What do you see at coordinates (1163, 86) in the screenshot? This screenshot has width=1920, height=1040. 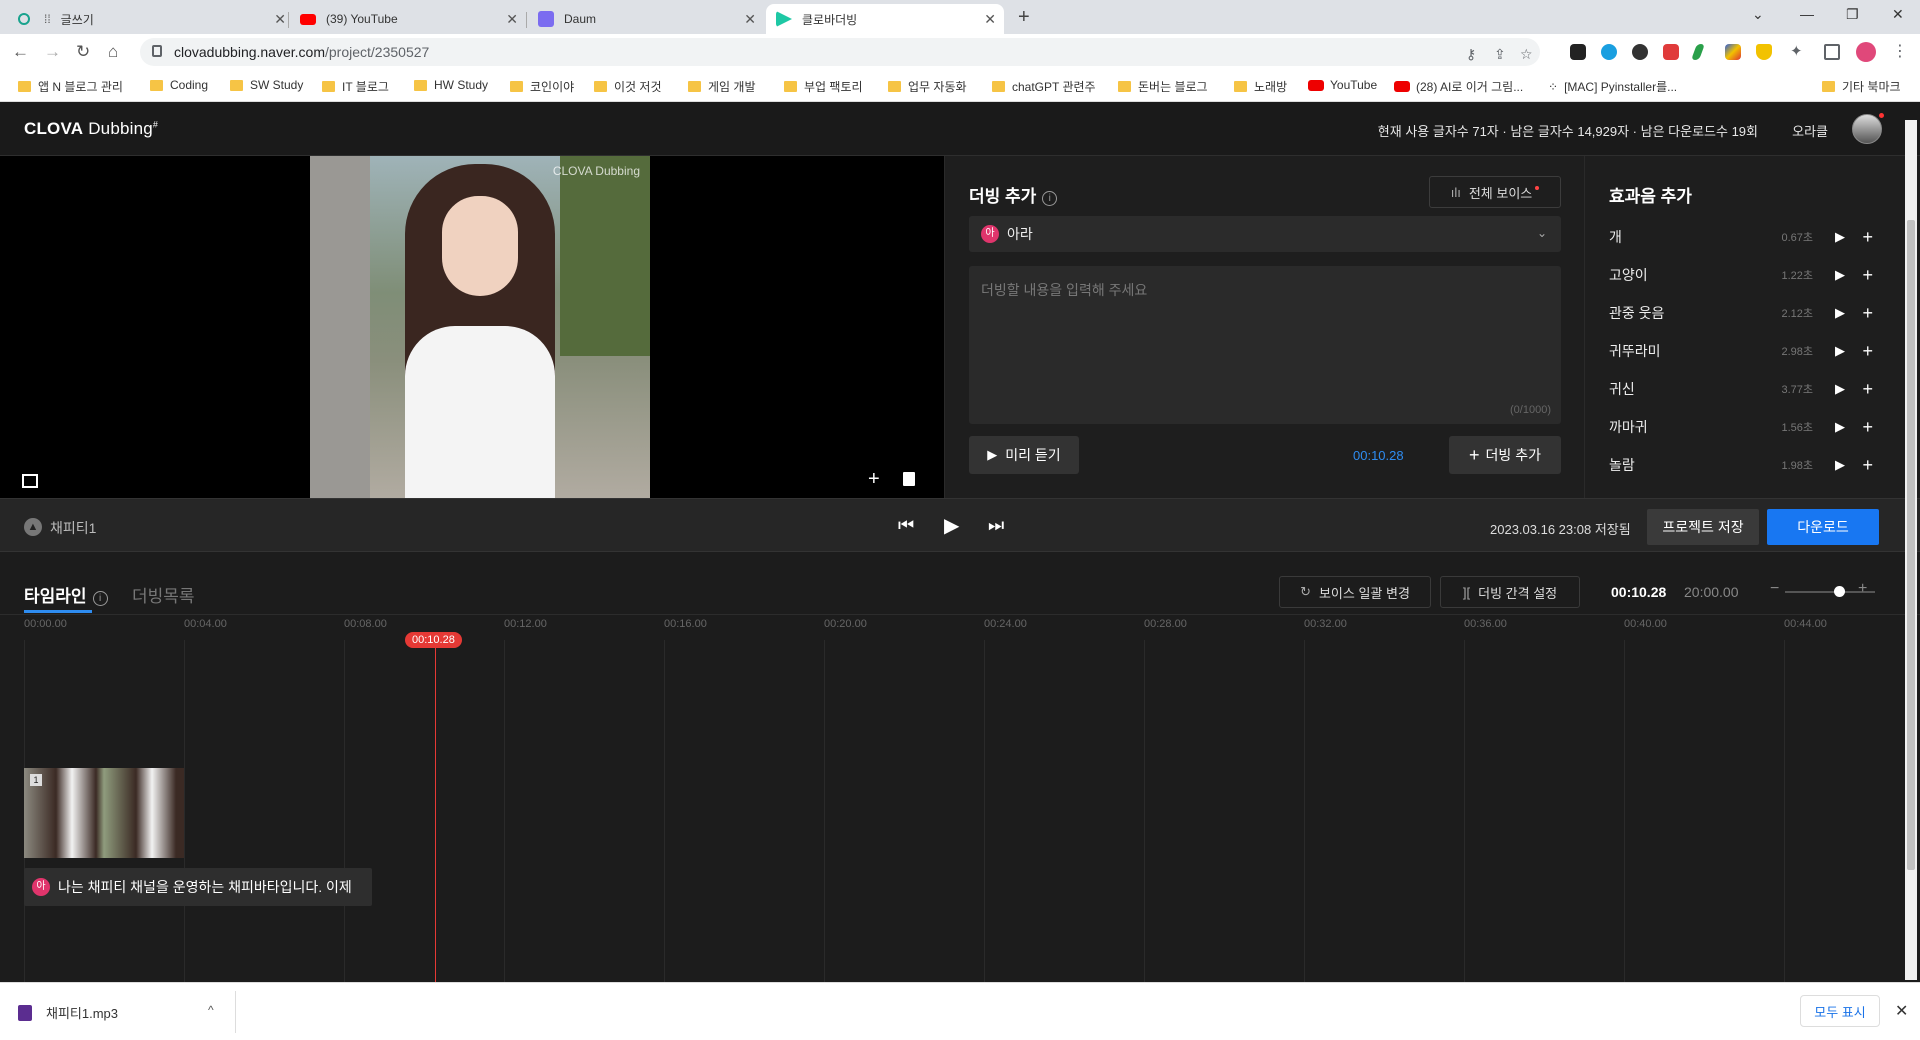 I see `bookmark-folder: 돈버는 블로그` at bounding box center [1163, 86].